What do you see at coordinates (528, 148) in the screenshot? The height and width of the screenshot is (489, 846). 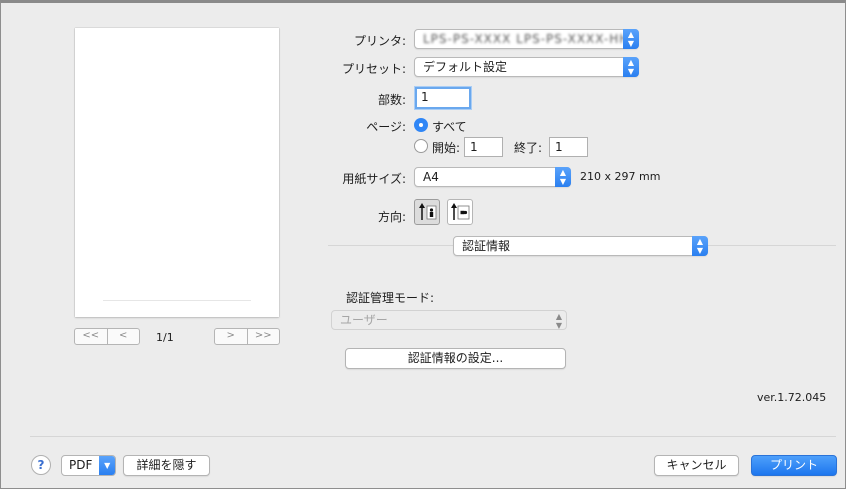 I see `pages-to-label: 終了:` at bounding box center [528, 148].